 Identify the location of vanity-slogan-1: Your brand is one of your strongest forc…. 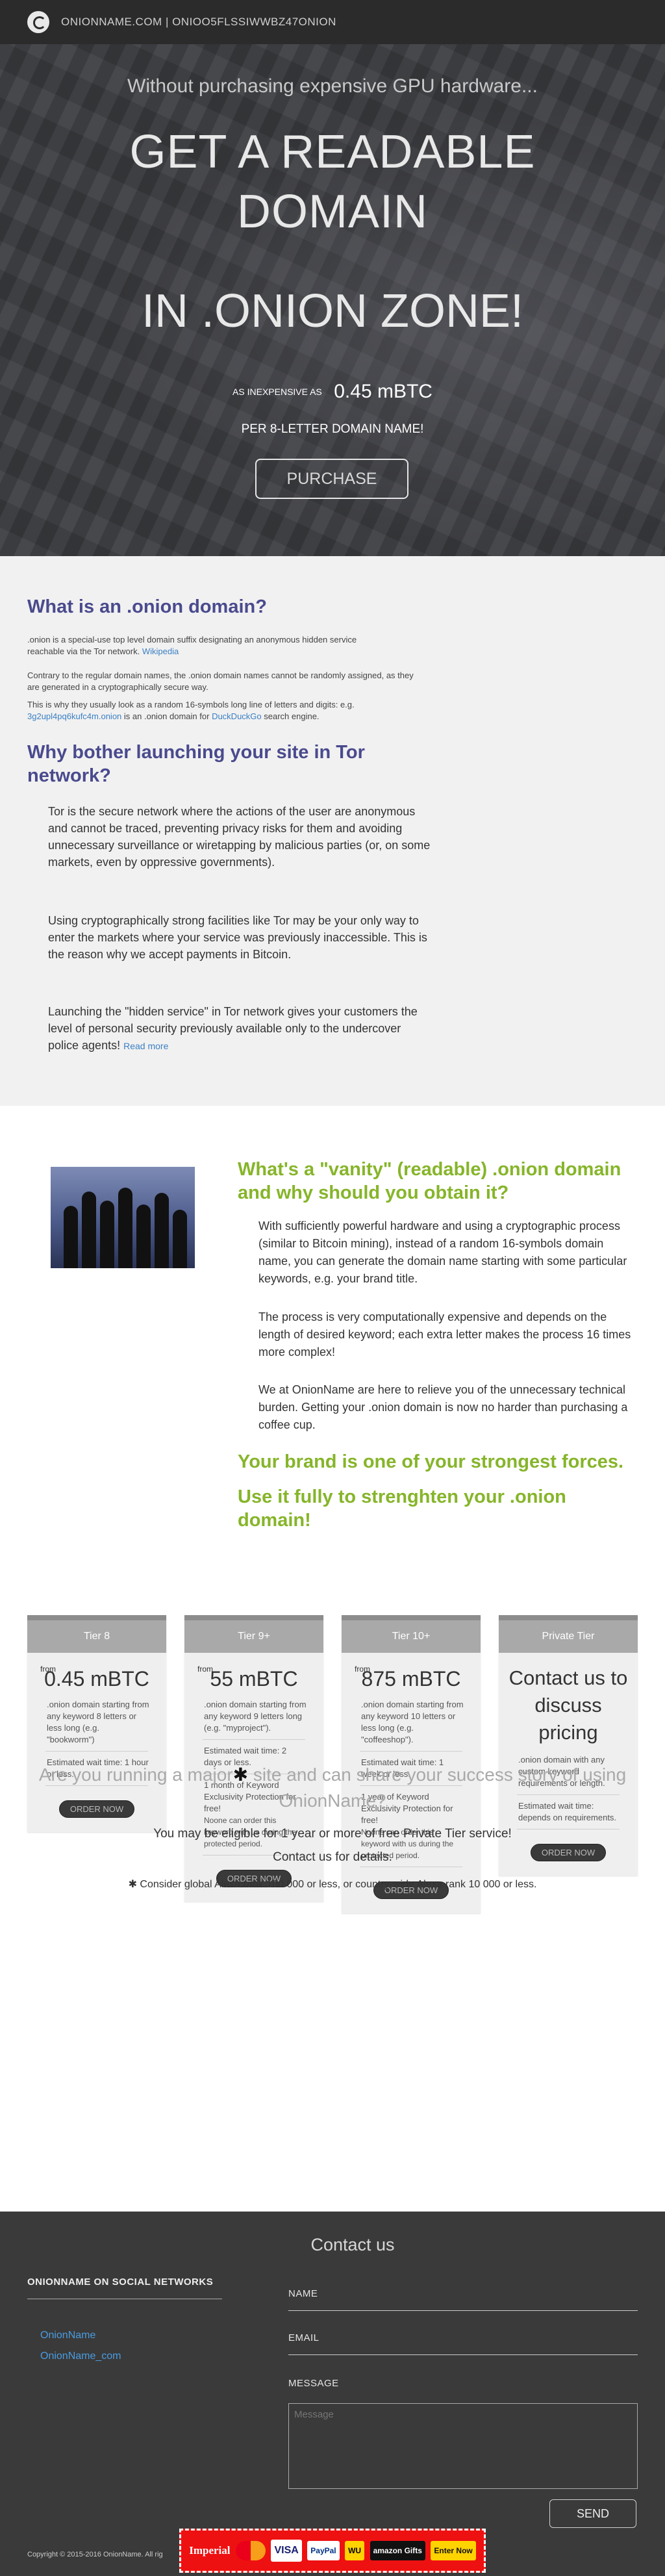
(431, 1461).